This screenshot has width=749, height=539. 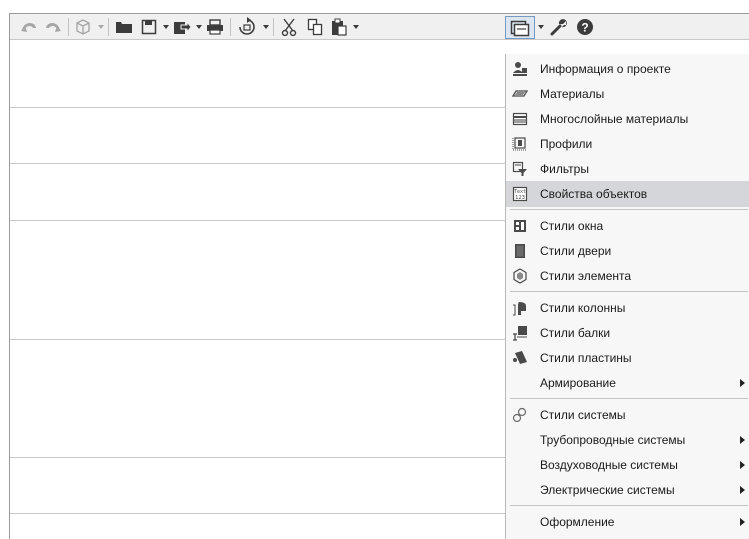 I want to click on menu-item-profiles: Профили, so click(x=627, y=144).